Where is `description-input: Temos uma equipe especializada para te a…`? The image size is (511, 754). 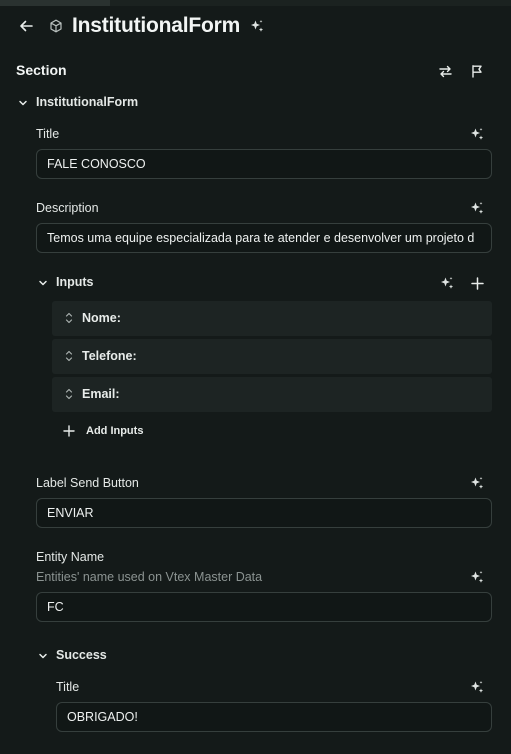
description-input: Temos uma equipe especializada para te a… is located at coordinates (264, 238).